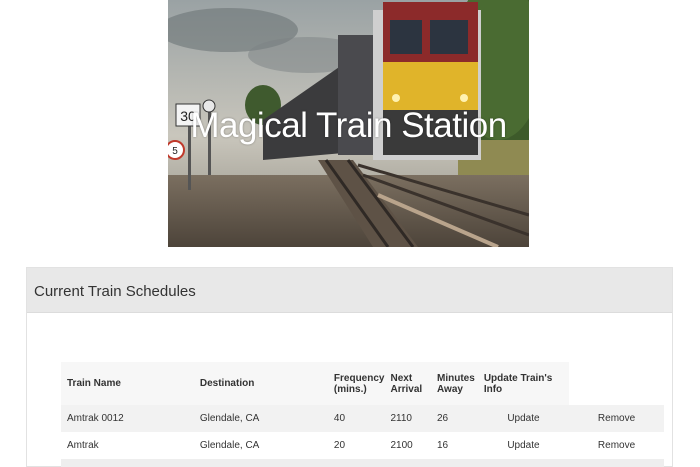 Image resolution: width=700 pixels, height=467 pixels. Describe the element at coordinates (356, 445) in the screenshot. I see `cell-frequency: 20` at that location.